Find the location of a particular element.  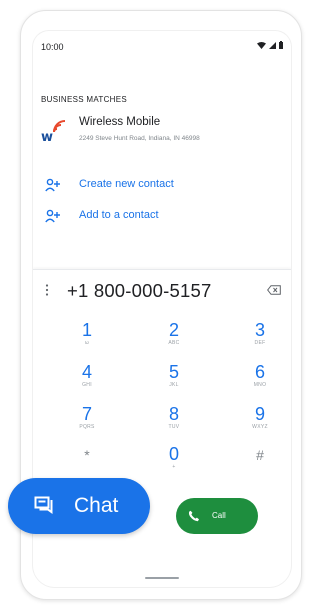

key-1: 1 ω is located at coordinates (87, 337).